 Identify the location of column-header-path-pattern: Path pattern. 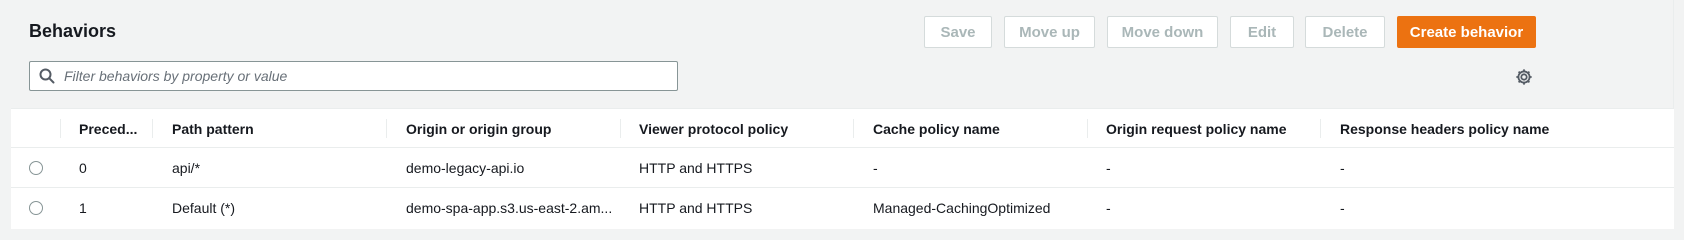
(272, 128).